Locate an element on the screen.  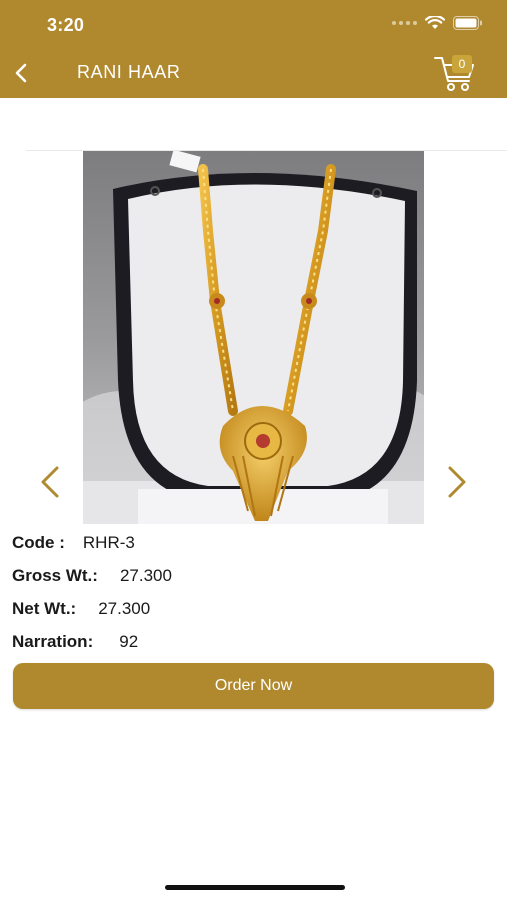
gross-weight-row: Gross Wt.: 27.300 is located at coordinates (92, 576).